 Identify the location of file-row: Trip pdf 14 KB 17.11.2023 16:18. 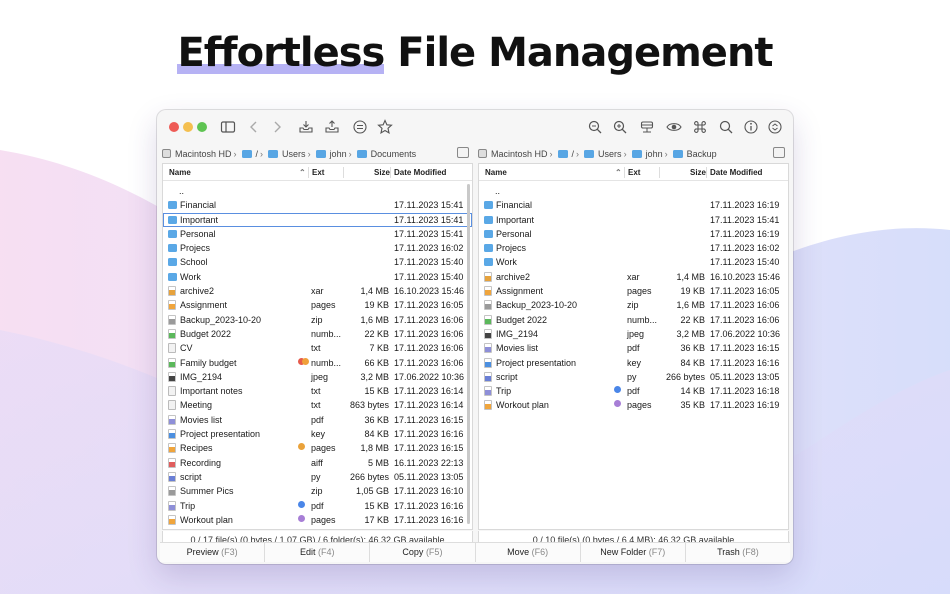
(633, 391).